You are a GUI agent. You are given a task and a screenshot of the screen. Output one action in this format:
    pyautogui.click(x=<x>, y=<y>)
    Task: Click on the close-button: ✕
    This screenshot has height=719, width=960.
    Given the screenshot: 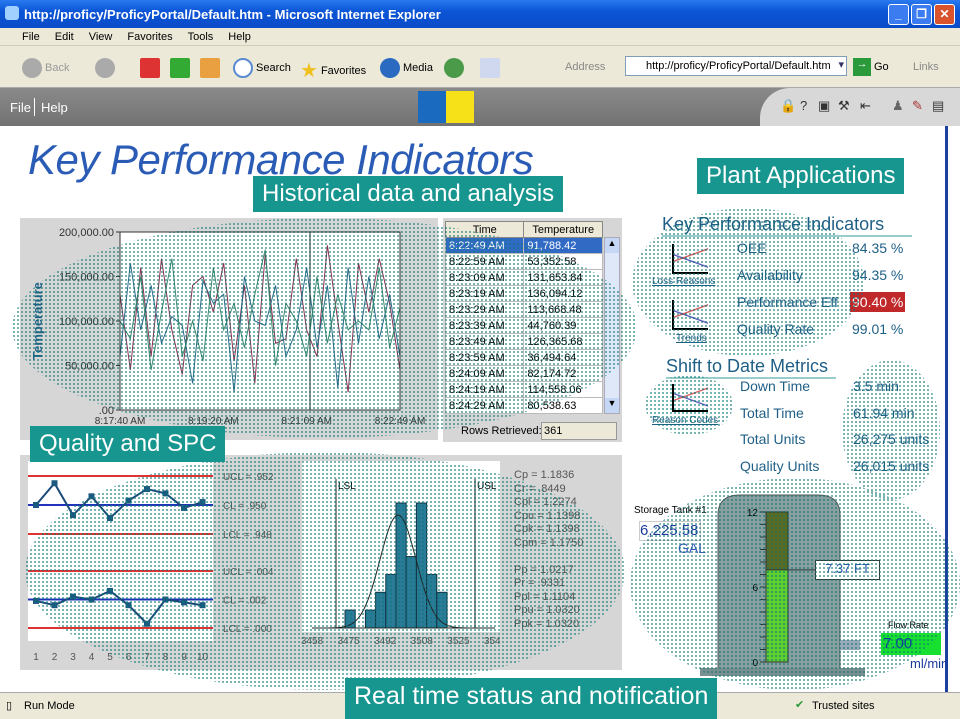 What is the action you would take?
    pyautogui.click(x=944, y=14)
    